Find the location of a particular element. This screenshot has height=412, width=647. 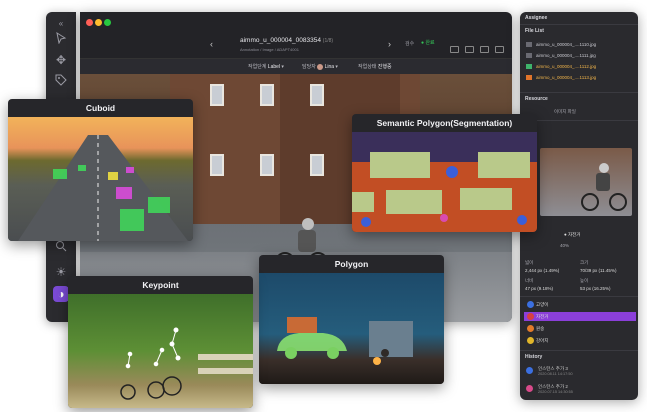

class-item: 원숭 is located at coordinates (580, 328).